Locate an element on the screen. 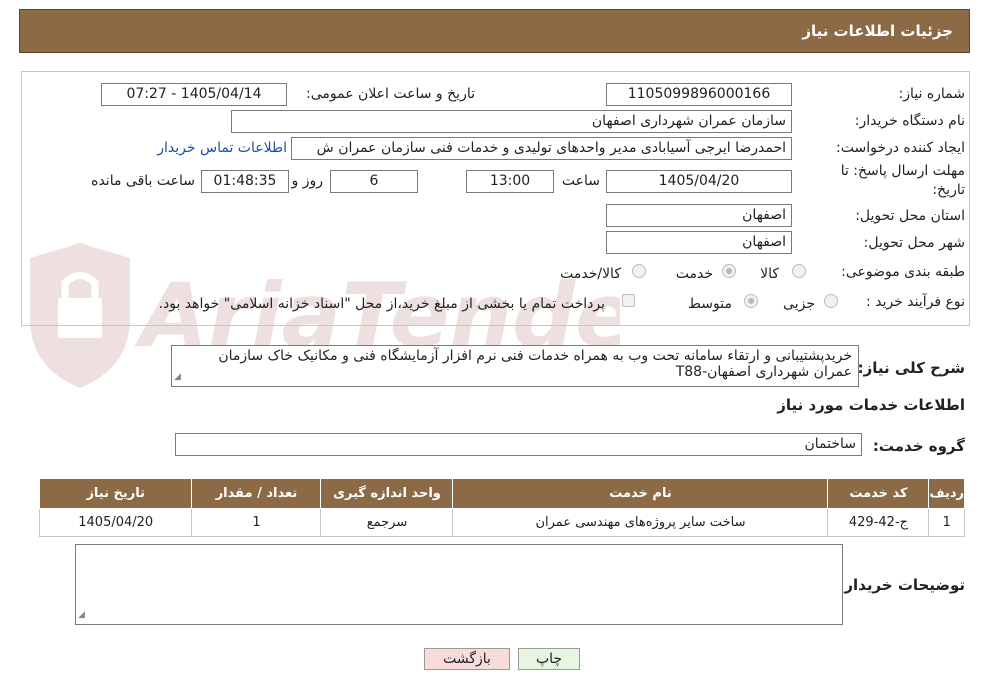  services-section-title: اطلاعات خدمات مورد نیاز is located at coordinates (871, 405).